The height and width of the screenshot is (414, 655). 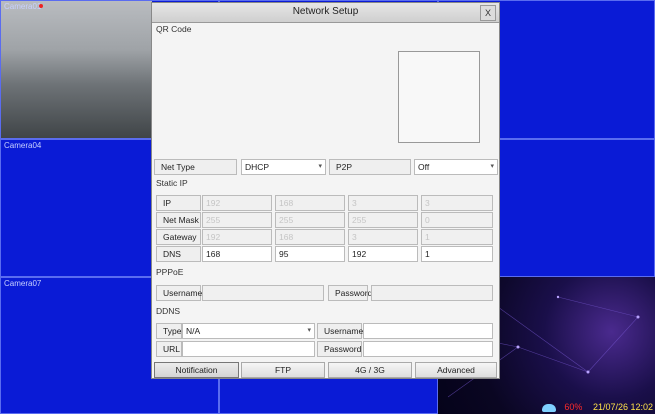 What do you see at coordinates (310, 254) in the screenshot?
I see `dns-octet-2: 95` at bounding box center [310, 254].